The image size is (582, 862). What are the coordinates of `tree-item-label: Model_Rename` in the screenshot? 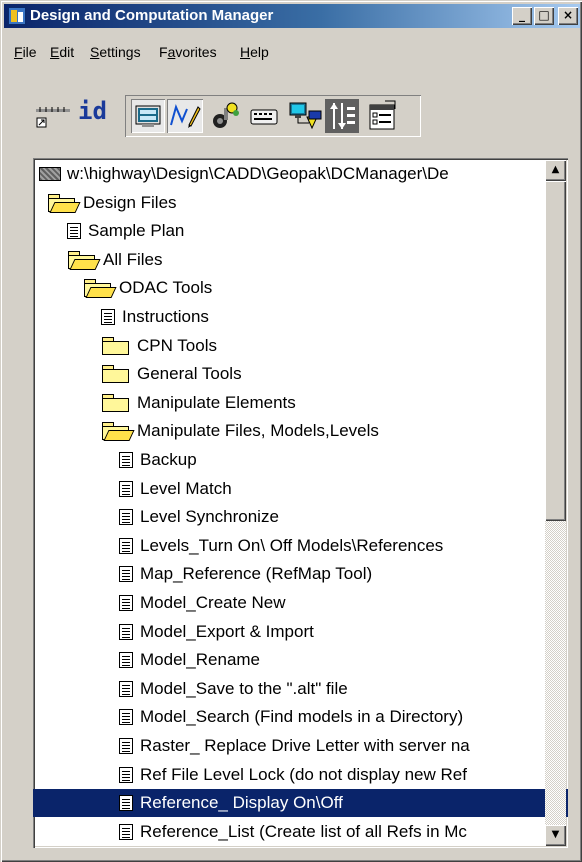 It's located at (200, 660).